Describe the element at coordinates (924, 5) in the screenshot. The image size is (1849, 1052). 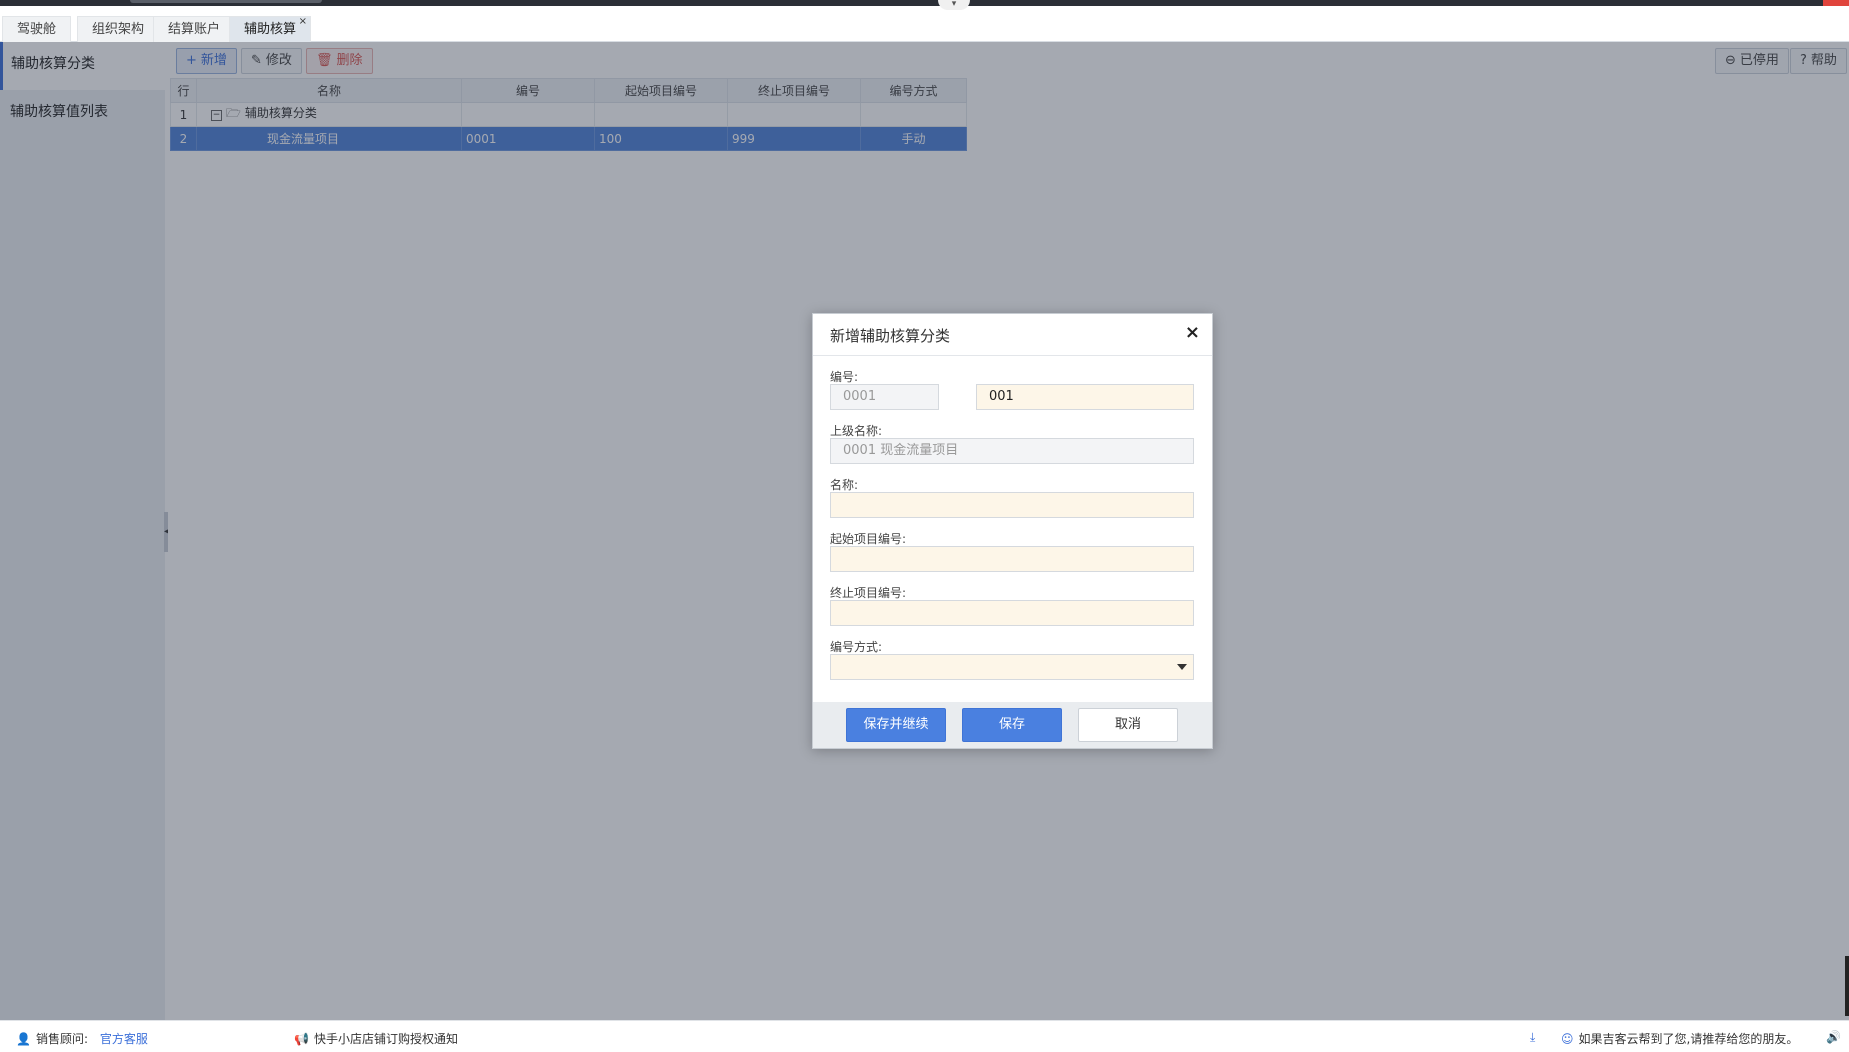
I see `window-top-strip: ▾` at that location.